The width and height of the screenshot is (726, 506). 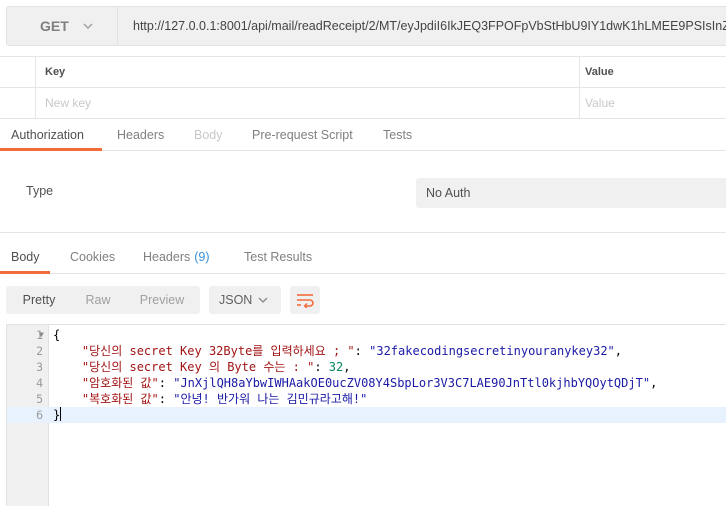 I want to click on preview-button: Preview, so click(x=162, y=300).